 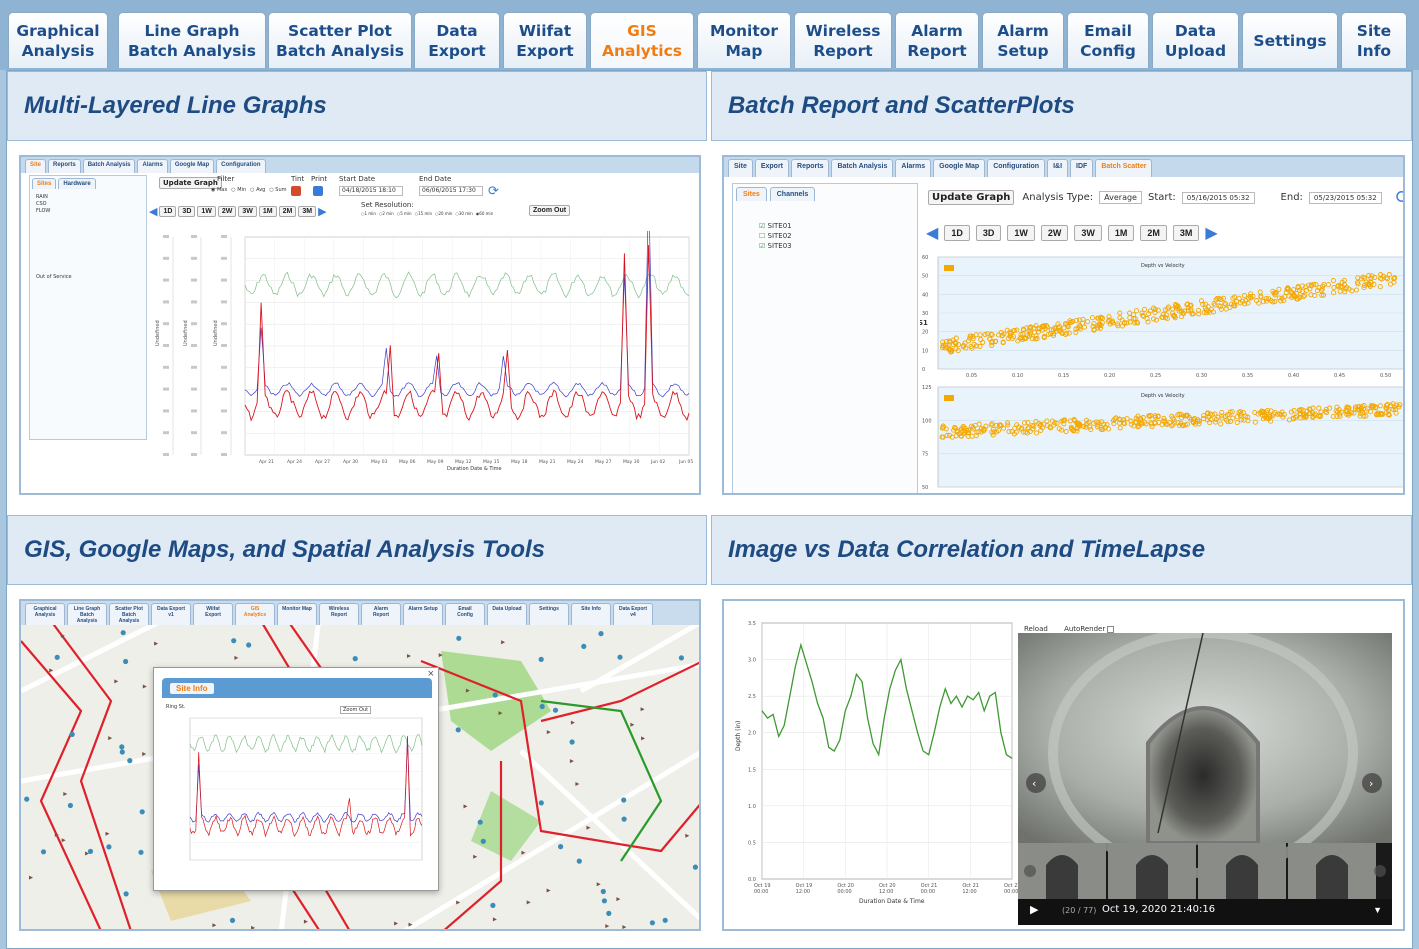 I want to click on scatter-tab-google-map: Google Map, so click(x=959, y=168).